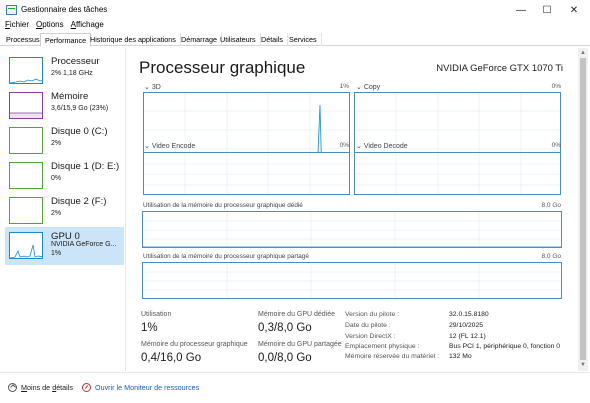 Image resolution: width=590 pixels, height=403 pixels. Describe the element at coordinates (64, 9) in the screenshot. I see `window-title: Gestionnaire des tâches` at that location.